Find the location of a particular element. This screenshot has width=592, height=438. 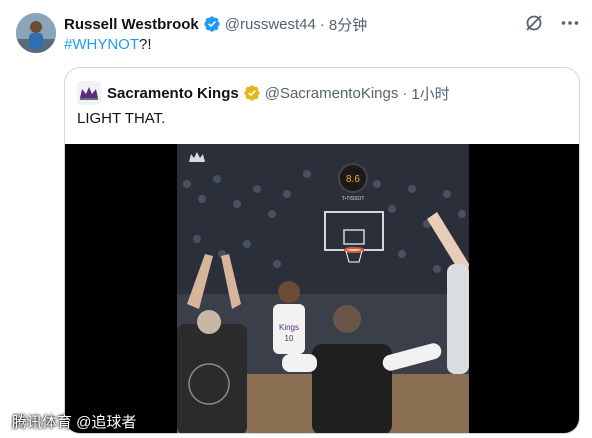

jersey-team-text: Kings is located at coordinates (289, 327).